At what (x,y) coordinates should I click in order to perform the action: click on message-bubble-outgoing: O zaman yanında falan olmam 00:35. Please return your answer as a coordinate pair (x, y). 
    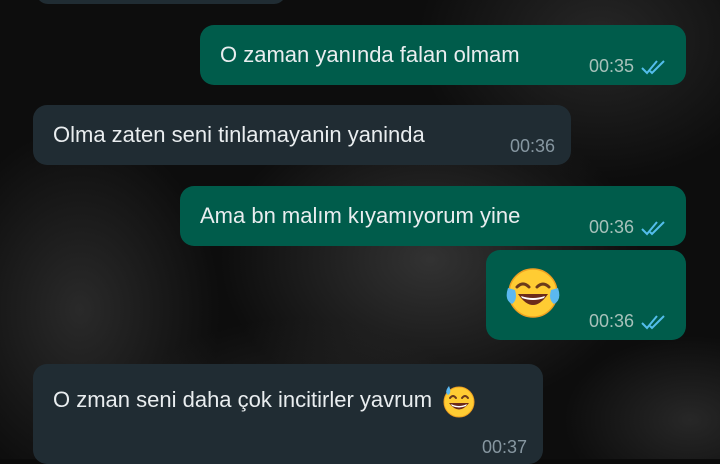
    Looking at the image, I should click on (443, 55).